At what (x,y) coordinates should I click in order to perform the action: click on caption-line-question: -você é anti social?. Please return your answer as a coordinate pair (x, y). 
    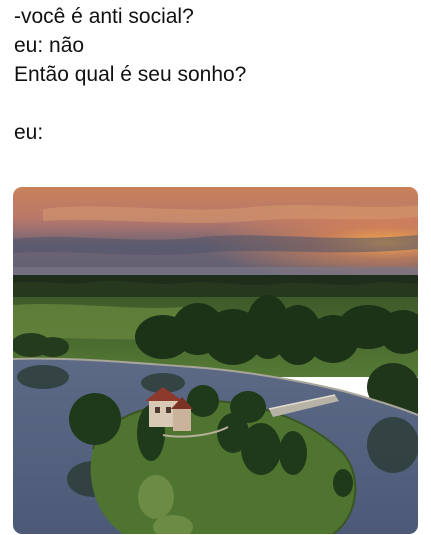
    Looking at the image, I should click on (104, 16).